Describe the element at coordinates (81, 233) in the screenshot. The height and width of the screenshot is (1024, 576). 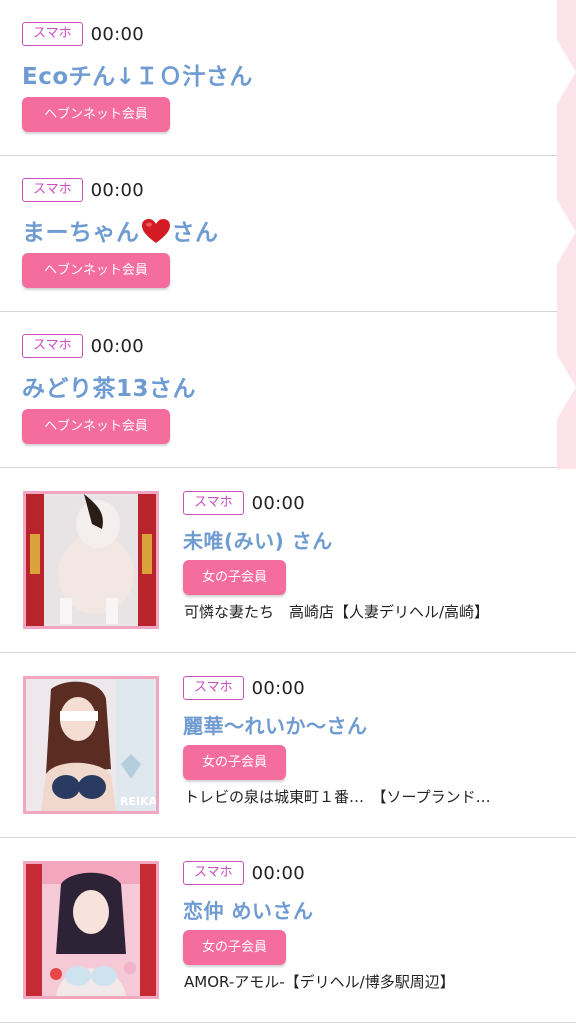
I see `member-name-text: まーちゃん` at that location.